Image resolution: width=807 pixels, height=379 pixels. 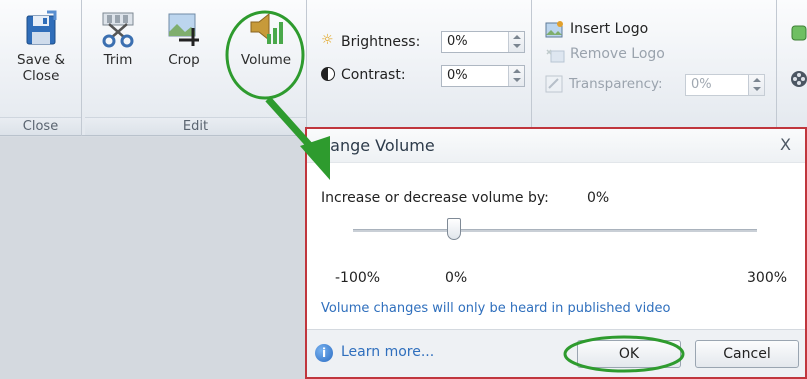 What do you see at coordinates (483, 76) in the screenshot?
I see `contrast-spinner: 0%` at bounding box center [483, 76].